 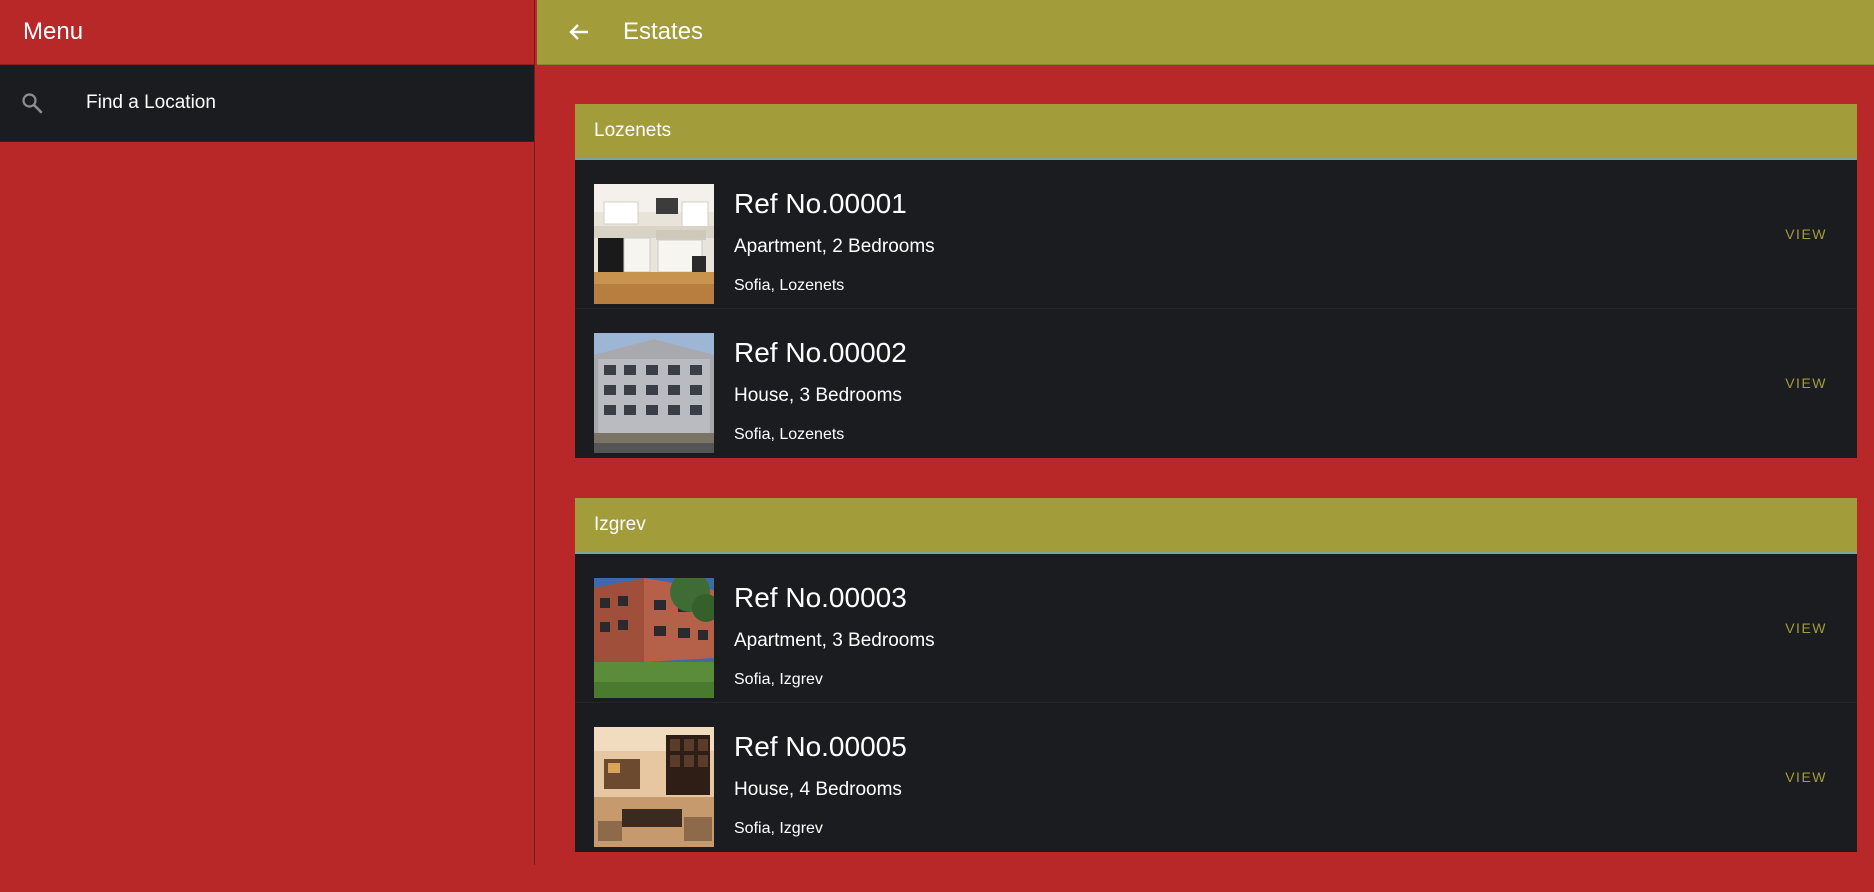 I want to click on estate-ref: Ref No.00003, so click(x=820, y=597).